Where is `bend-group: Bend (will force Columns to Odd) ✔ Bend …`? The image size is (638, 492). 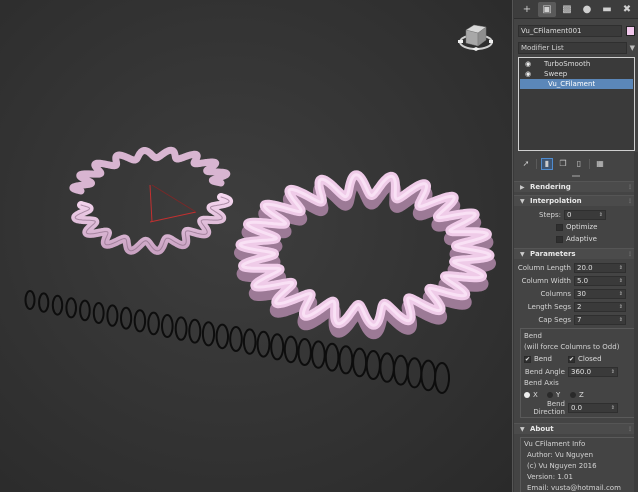
bend-group: Bend (will force Columns to Odd) ✔ Bend … is located at coordinates (577, 373).